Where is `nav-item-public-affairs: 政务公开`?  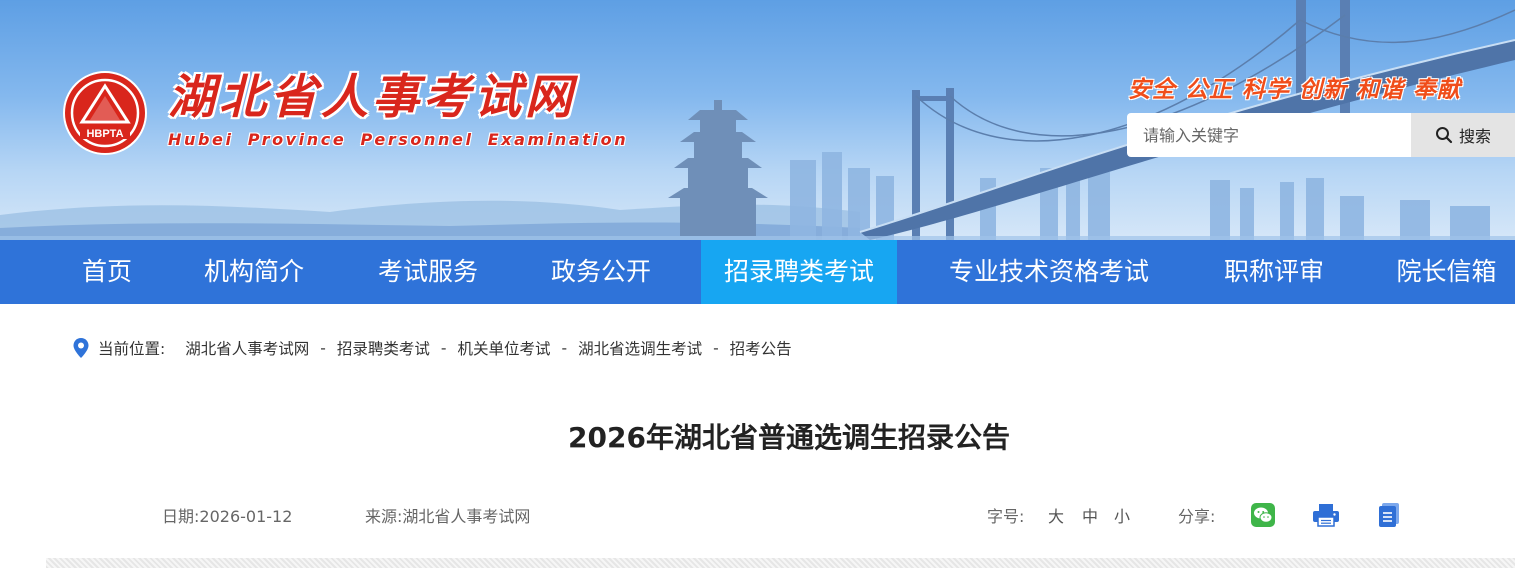
nav-item-public-affairs: 政务公开 is located at coordinates (601, 272).